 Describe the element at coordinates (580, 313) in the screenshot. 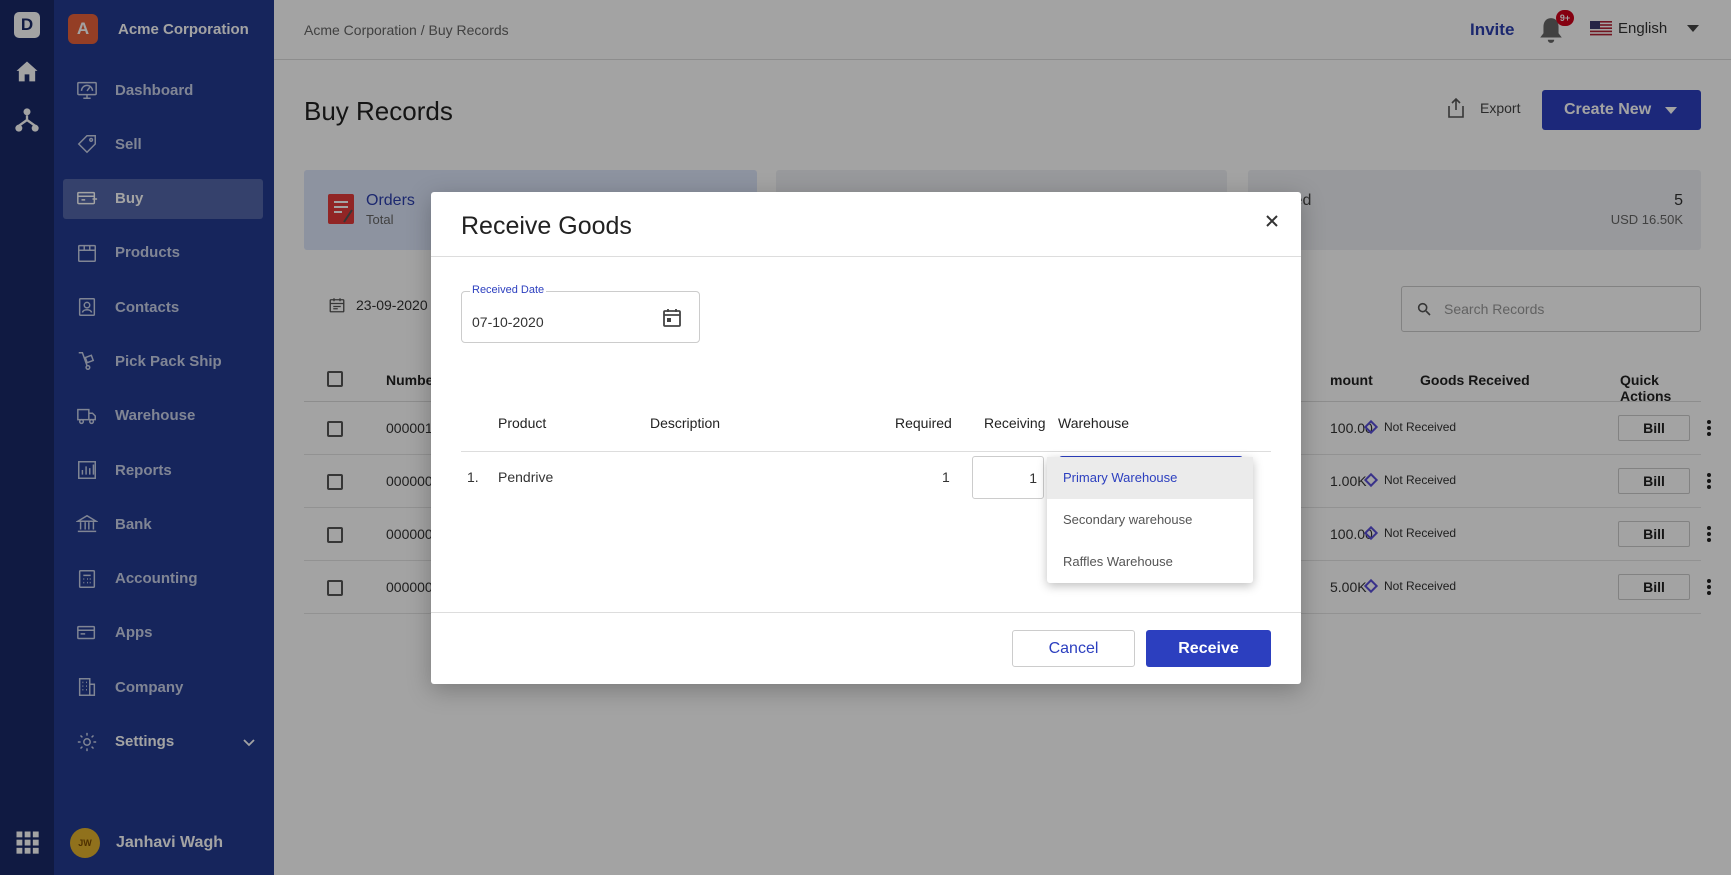

I see `received-date-field: Received Date 07-10-2020` at that location.